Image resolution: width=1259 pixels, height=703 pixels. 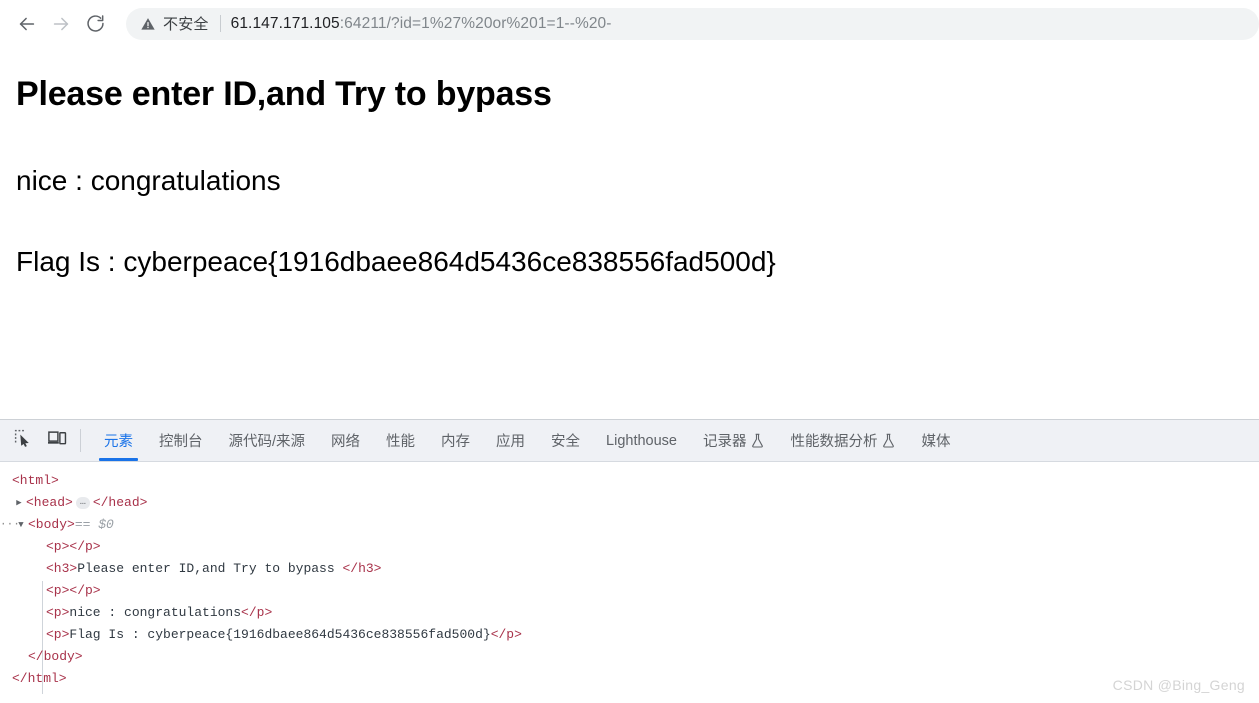 What do you see at coordinates (499, 23) in the screenshot?
I see `url-path: /?id=1%27%20or%201=1--%20-` at bounding box center [499, 23].